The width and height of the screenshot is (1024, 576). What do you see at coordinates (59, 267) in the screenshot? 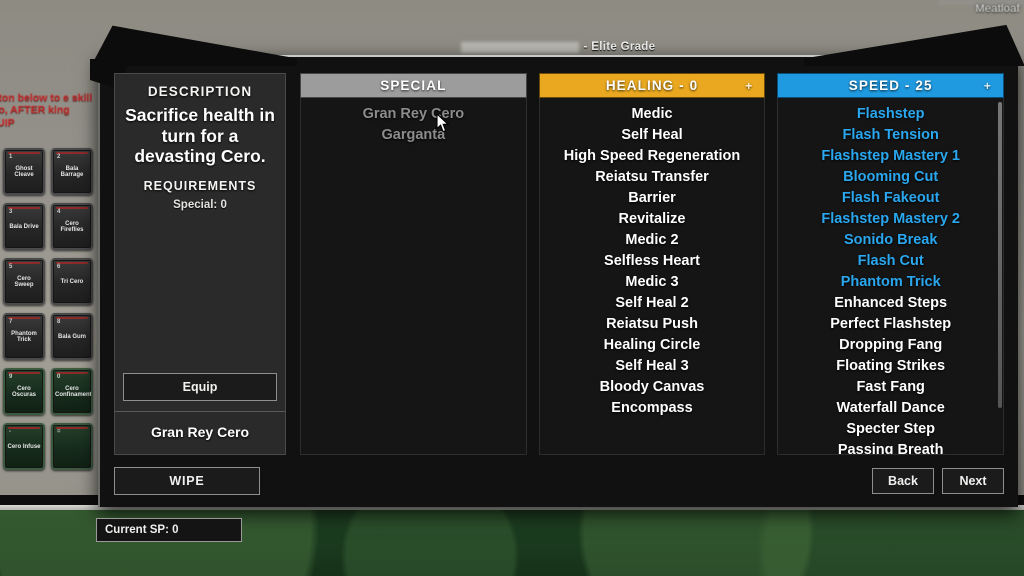
I see `skill-slot-number: 6` at bounding box center [59, 267].